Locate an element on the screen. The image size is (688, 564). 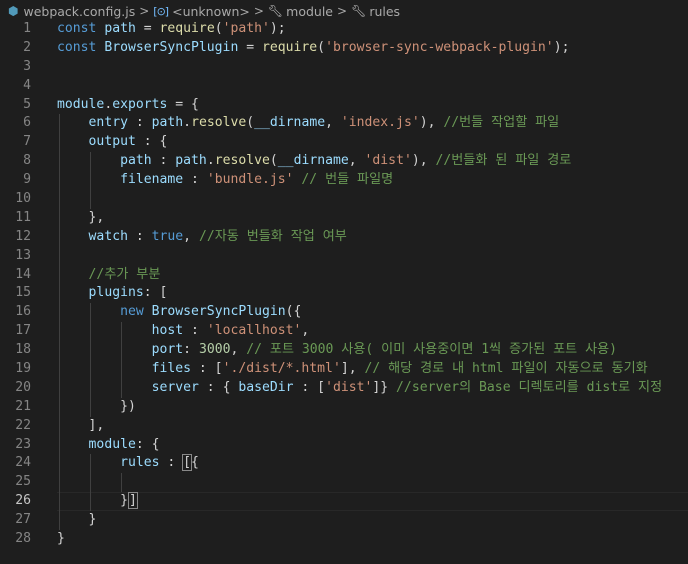
line-number: 4 is located at coordinates (27, 85).